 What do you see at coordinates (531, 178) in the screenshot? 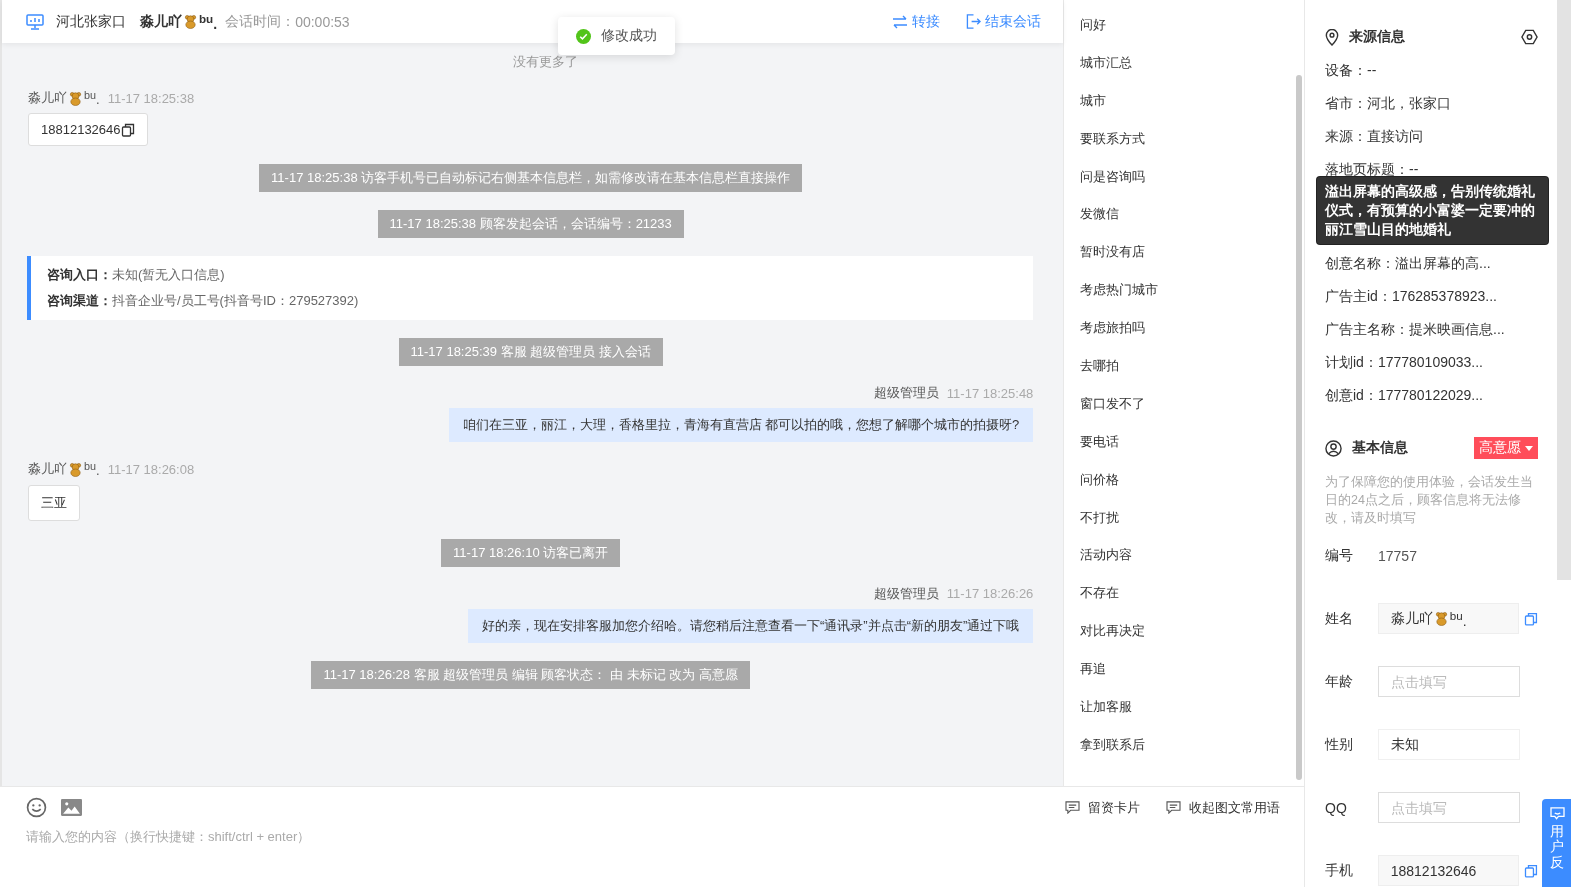
I see `system-notice: 11-17 18:25:38 访客手机号已自动标记右侧基本信息栏，如需修改请在基本信息栏直接操作` at bounding box center [531, 178].